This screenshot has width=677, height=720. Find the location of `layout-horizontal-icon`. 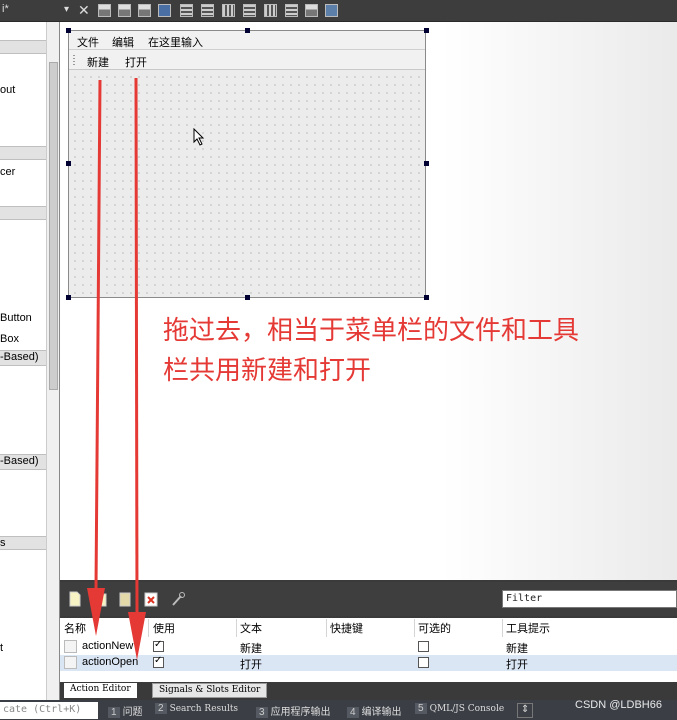

layout-horizontal-icon is located at coordinates (104, 10).